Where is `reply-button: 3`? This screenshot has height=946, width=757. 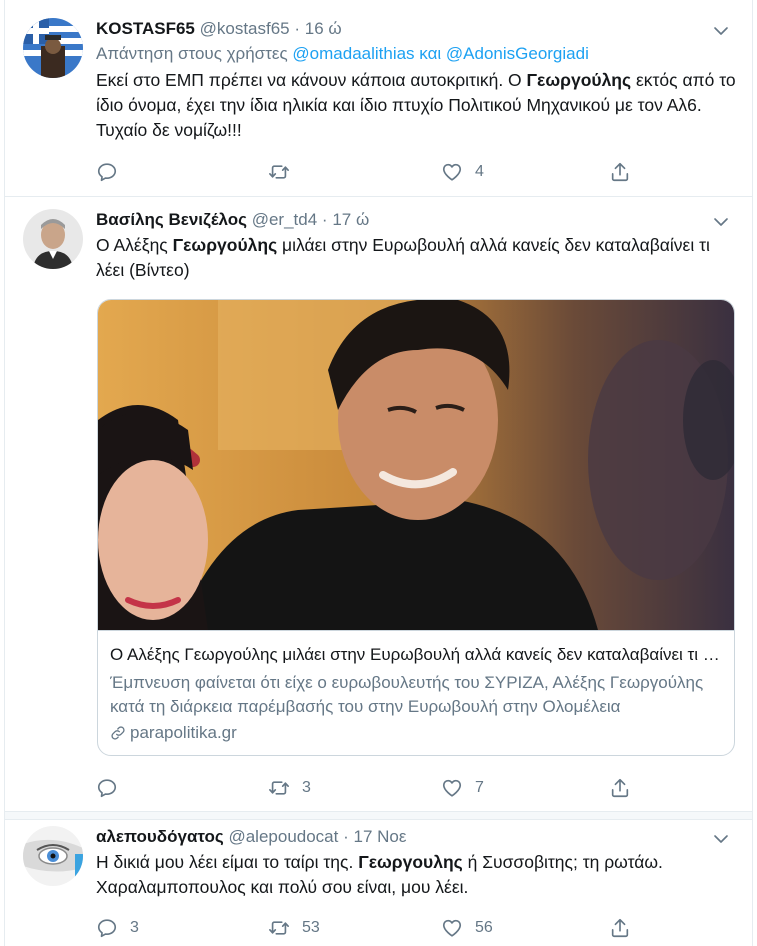 reply-button: 3 is located at coordinates (117, 928).